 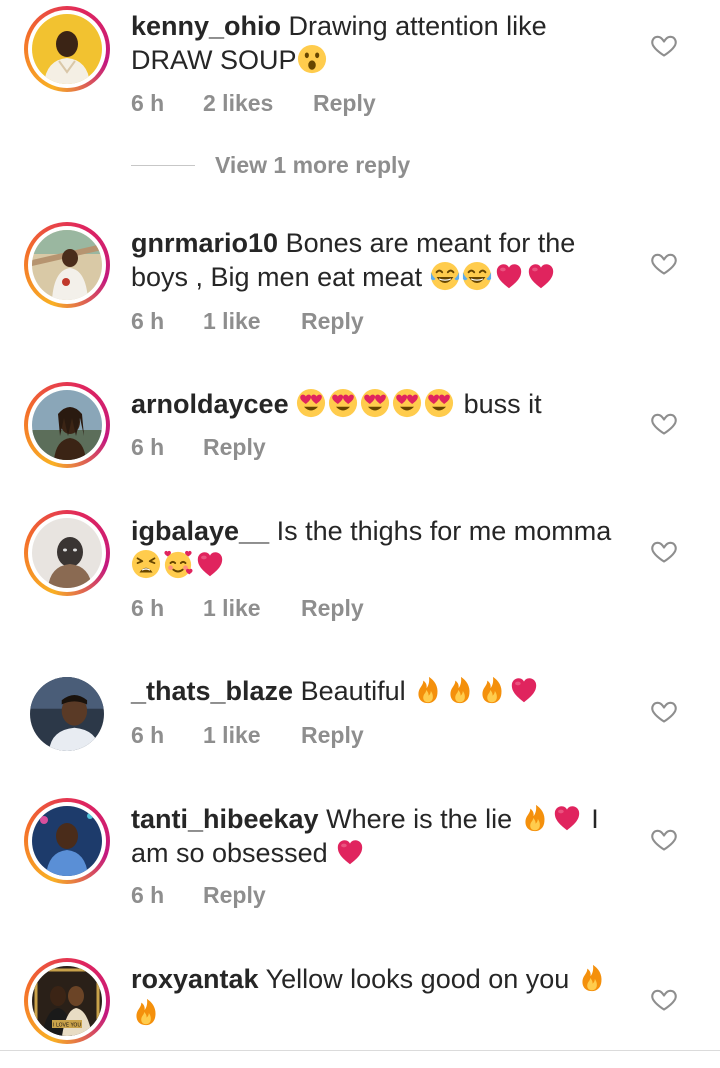 I want to click on comment-username: gnrmario10, so click(x=204, y=243).